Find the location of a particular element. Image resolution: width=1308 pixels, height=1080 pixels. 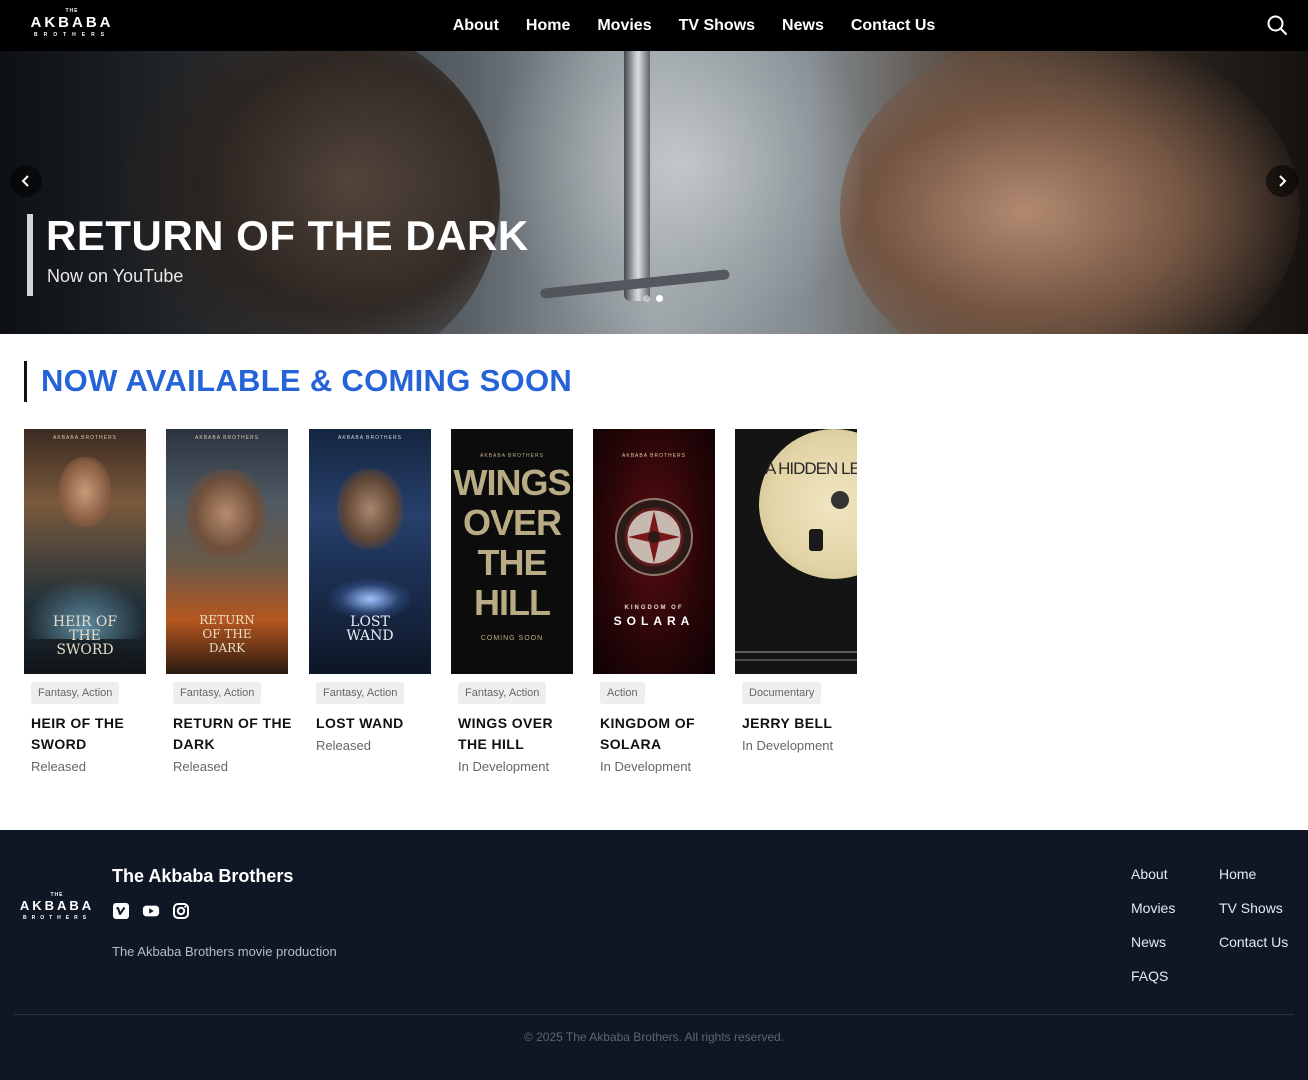

movie-genre-tag: Action is located at coordinates (622, 693).